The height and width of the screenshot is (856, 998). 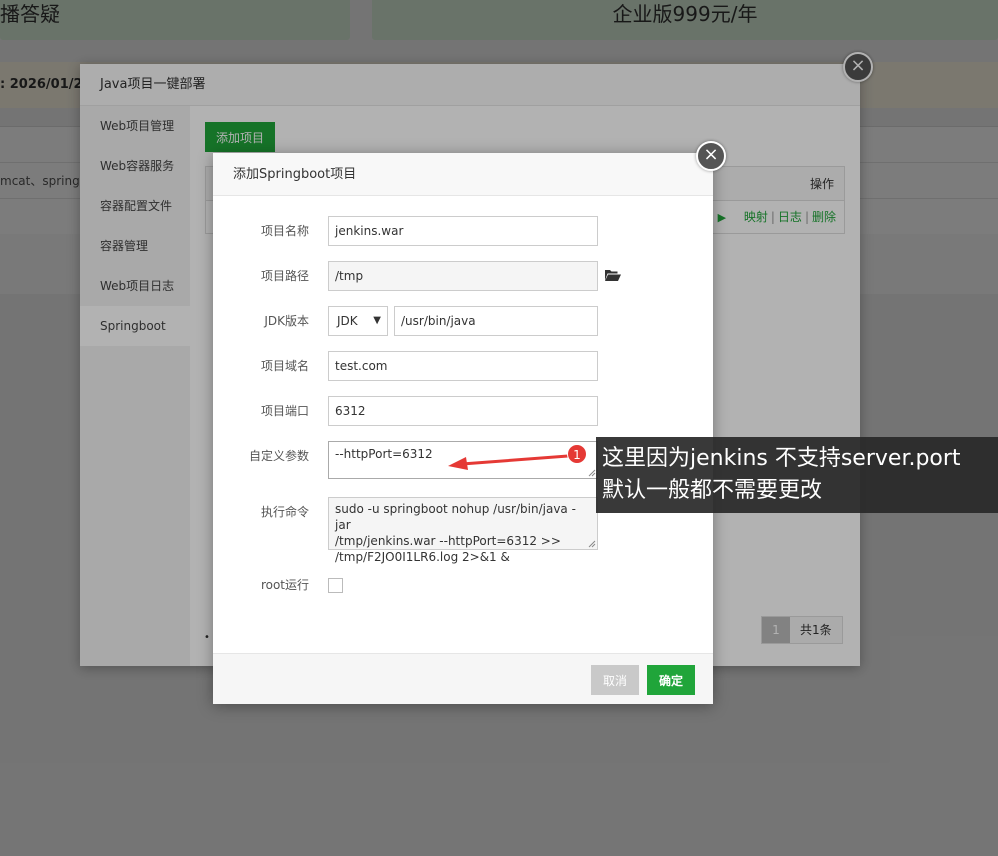 What do you see at coordinates (711, 156) in the screenshot?
I see `close-icon: ×` at bounding box center [711, 156].